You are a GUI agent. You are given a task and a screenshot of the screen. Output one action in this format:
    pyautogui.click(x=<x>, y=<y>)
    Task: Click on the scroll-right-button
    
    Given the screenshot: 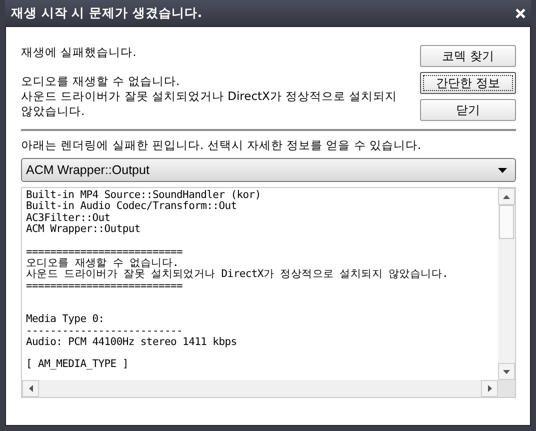 What is the action you would take?
    pyautogui.click(x=489, y=388)
    